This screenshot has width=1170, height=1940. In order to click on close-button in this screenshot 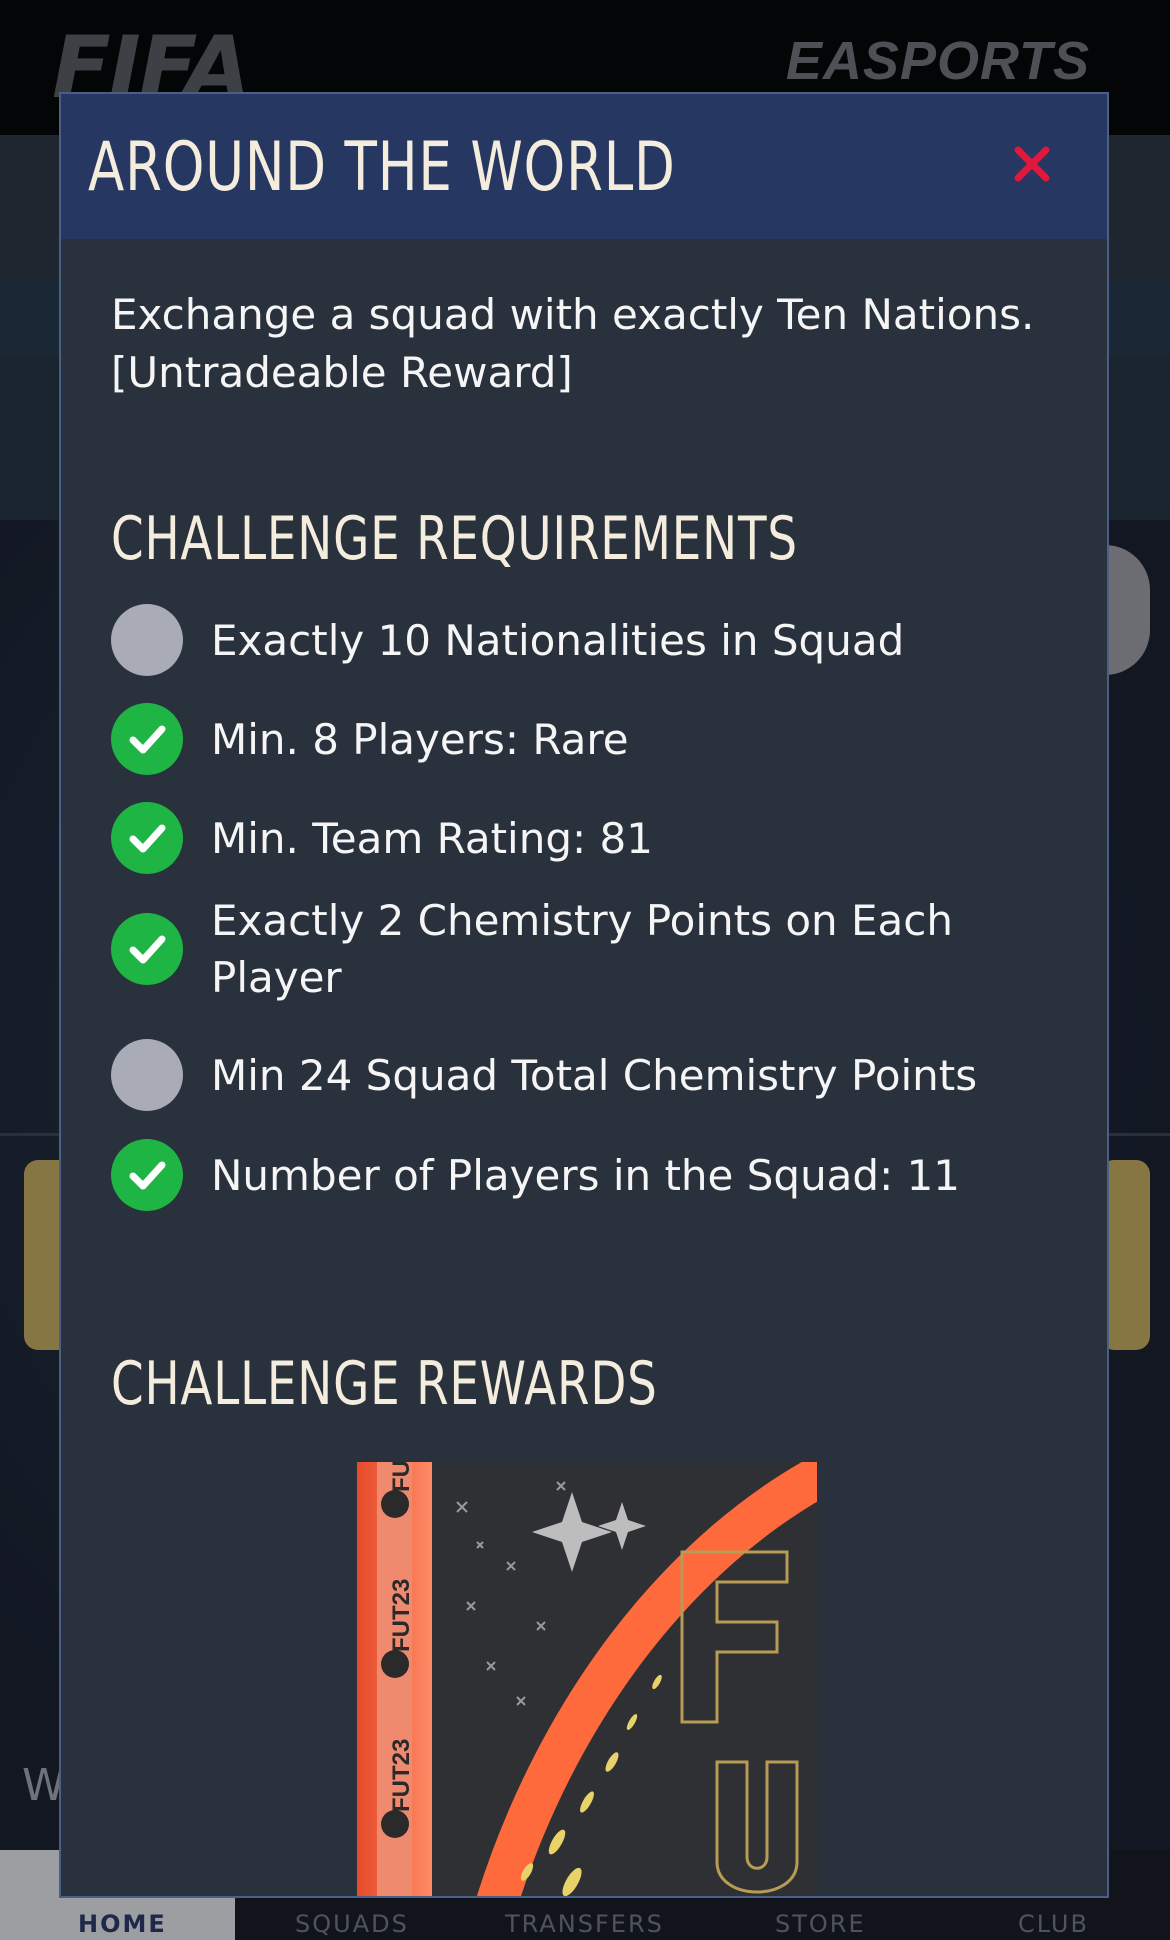, I will do `click(1032, 164)`.